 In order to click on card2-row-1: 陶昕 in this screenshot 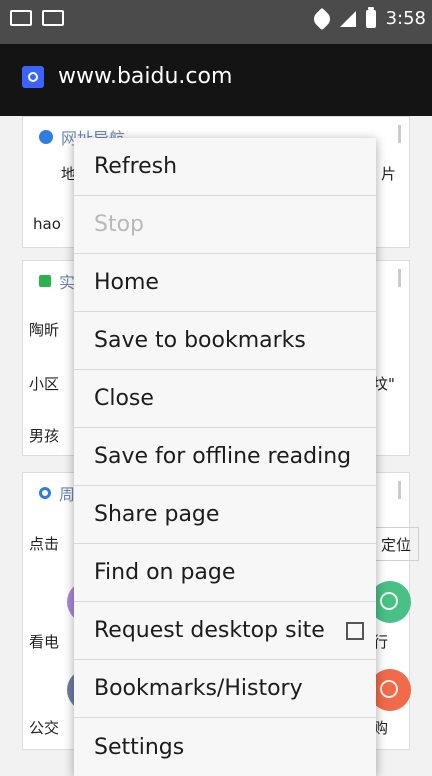, I will do `click(44, 329)`.